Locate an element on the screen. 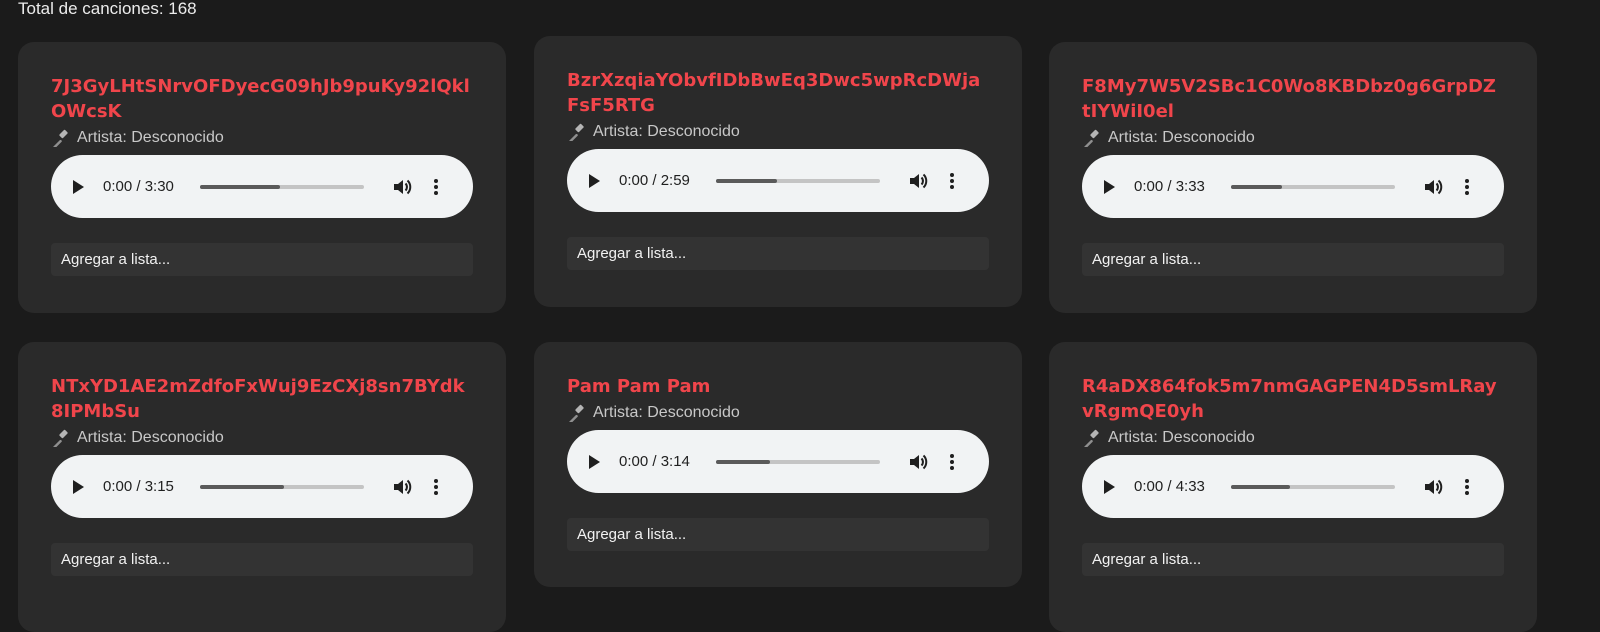 The image size is (1600, 632). song-title: BzrXzqiaYObvfIDbBwEq3Dwc5wpRcDWjaFsF5RTG is located at coordinates (774, 93).